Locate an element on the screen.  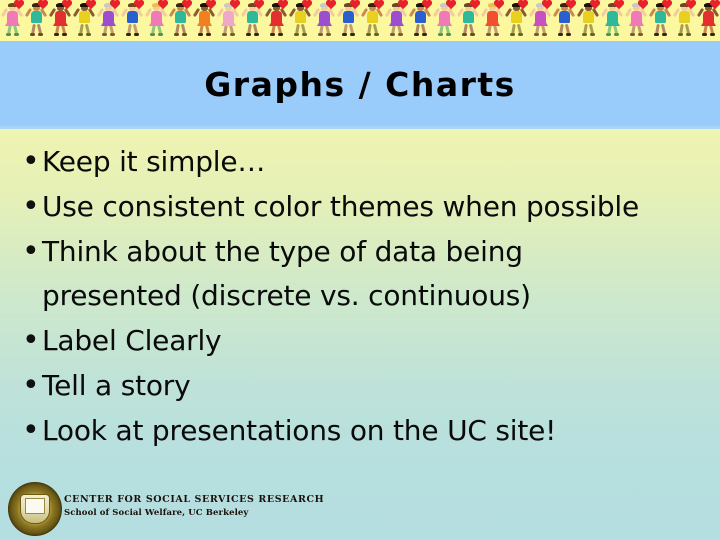
decorative-border-strip is located at coordinates (360, 20).